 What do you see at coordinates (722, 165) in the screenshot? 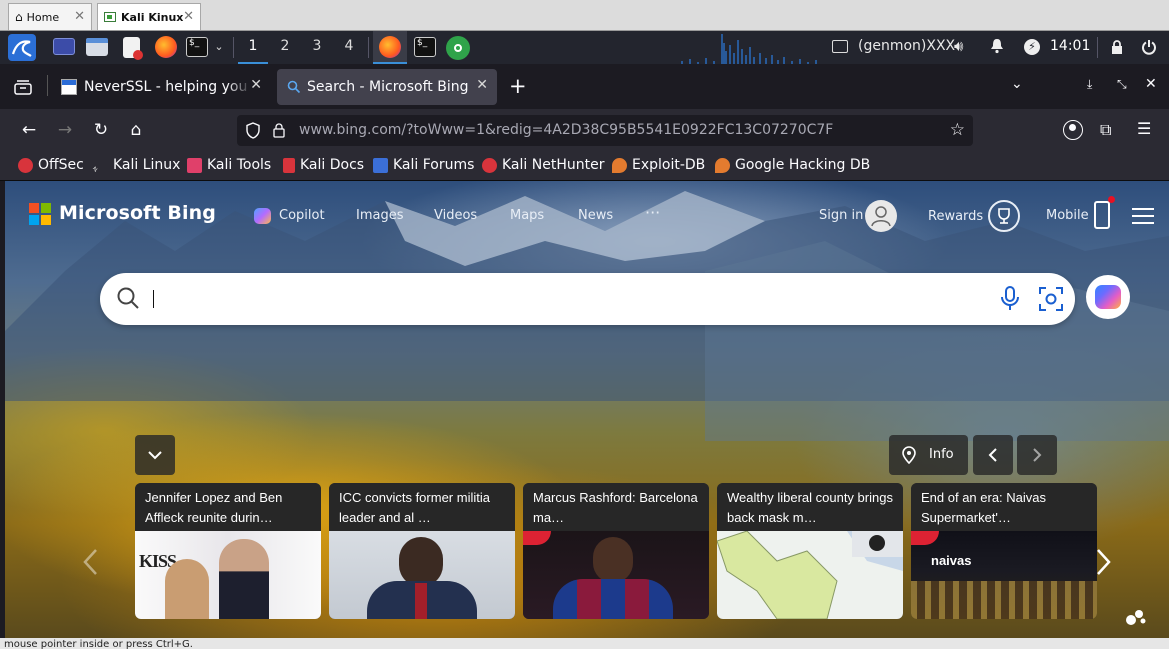
I see `ghdb-icon` at bounding box center [722, 165].